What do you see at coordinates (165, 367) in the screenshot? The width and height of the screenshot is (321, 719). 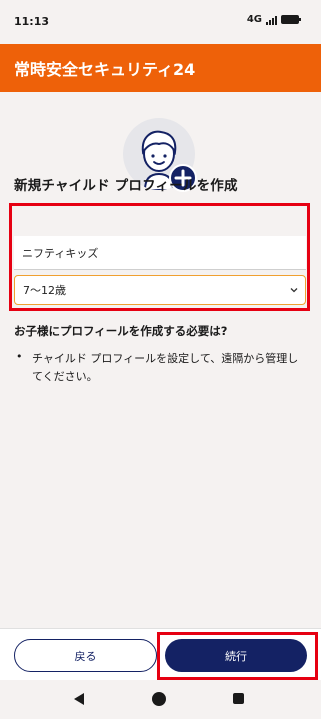 I see `why-description: チャイルド プロフィールを設定して、遠隔から管理してください。` at bounding box center [165, 367].